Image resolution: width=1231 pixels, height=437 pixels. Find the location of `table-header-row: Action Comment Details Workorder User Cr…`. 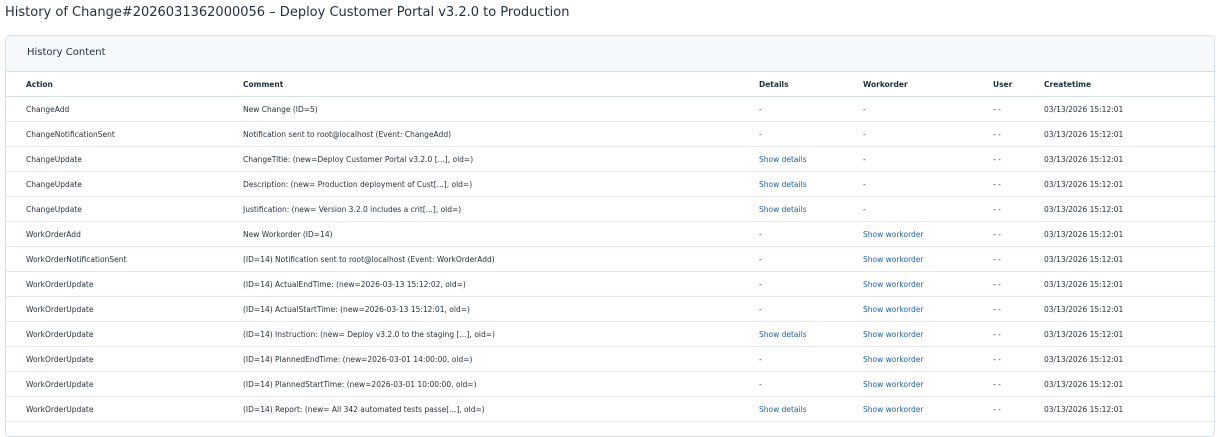

table-header-row: Action Comment Details Workorder User Cr… is located at coordinates (610, 84).